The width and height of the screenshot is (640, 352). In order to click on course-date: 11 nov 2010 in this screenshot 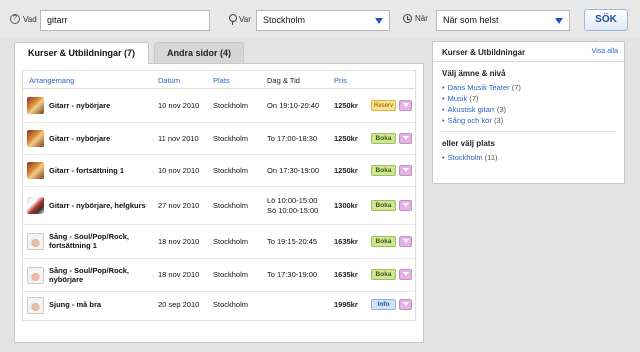, I will do `click(178, 138)`.